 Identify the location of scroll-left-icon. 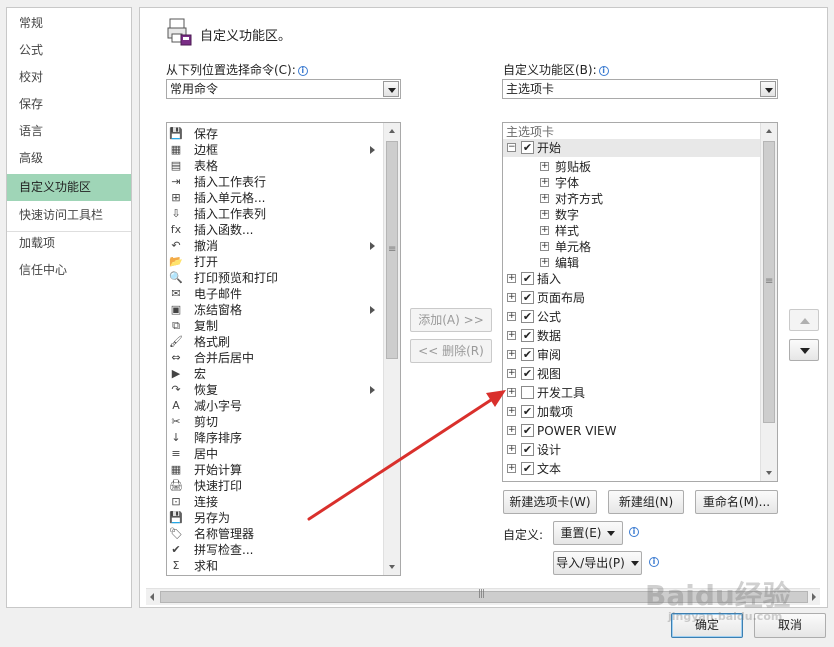
(152, 597).